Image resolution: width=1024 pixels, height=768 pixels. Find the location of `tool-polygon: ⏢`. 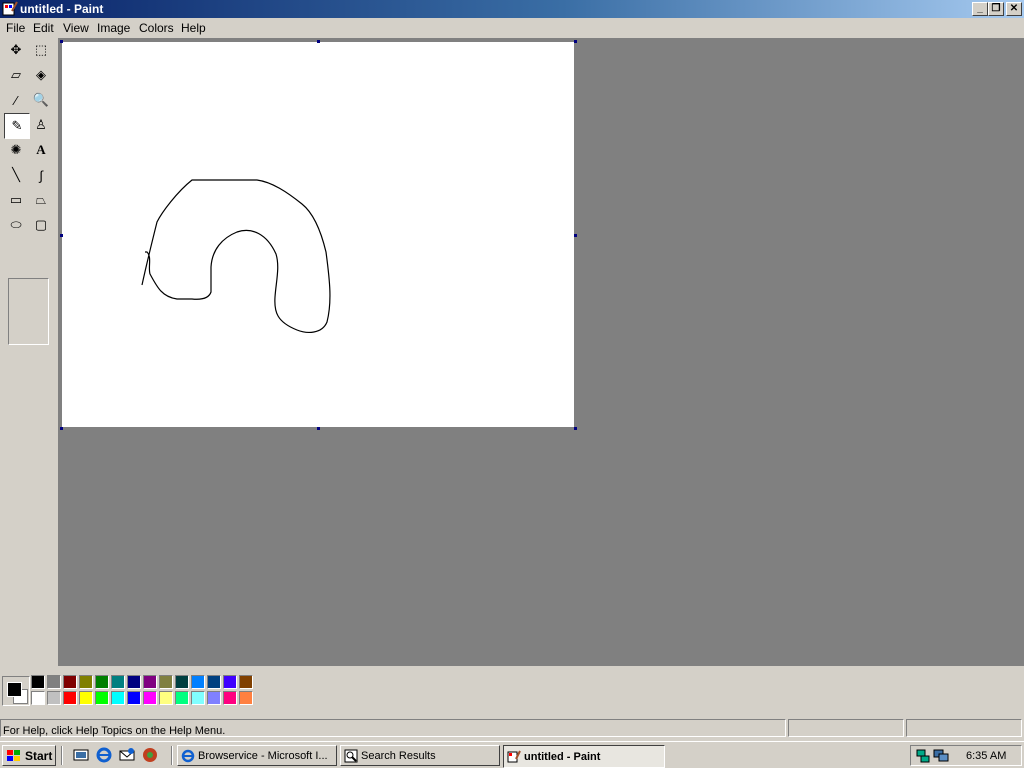

tool-polygon: ⏢ is located at coordinates (41, 200).